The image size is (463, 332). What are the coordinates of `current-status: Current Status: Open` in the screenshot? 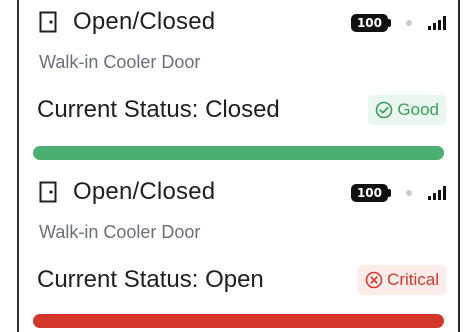 It's located at (150, 279).